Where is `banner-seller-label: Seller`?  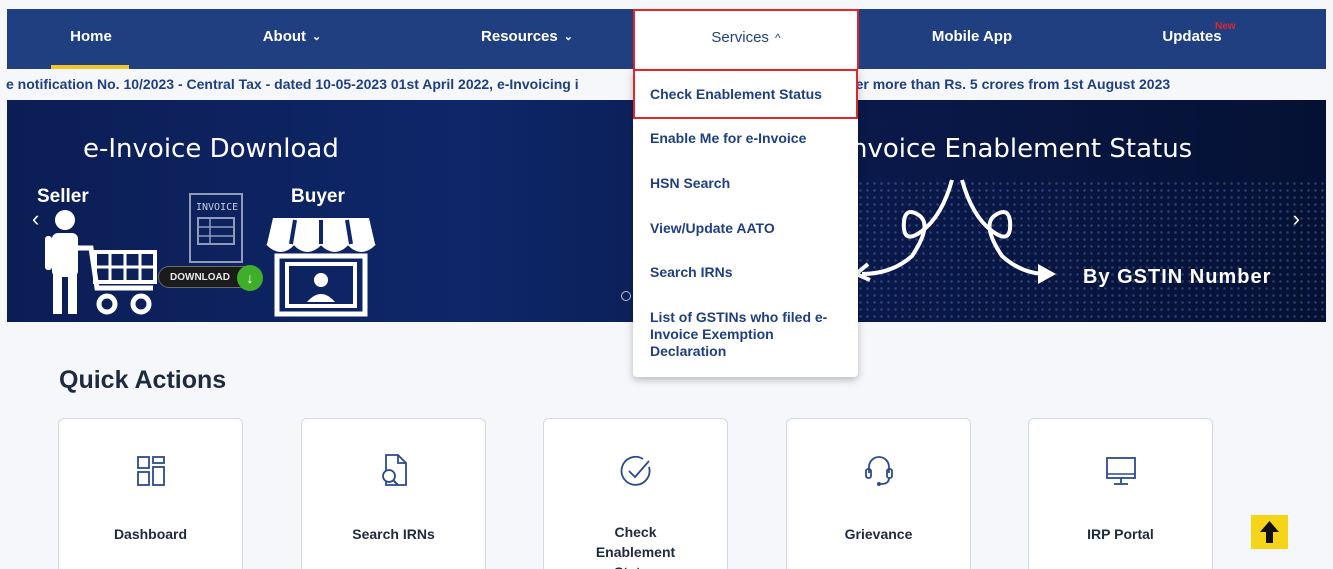 banner-seller-label: Seller is located at coordinates (63, 196).